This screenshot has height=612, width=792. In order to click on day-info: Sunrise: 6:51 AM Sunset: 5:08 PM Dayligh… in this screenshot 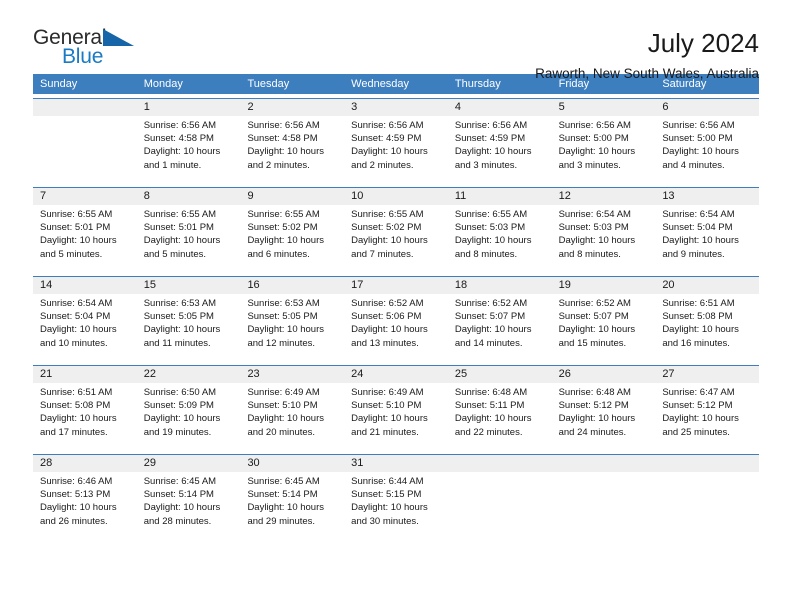, I will do `click(85, 411)`.